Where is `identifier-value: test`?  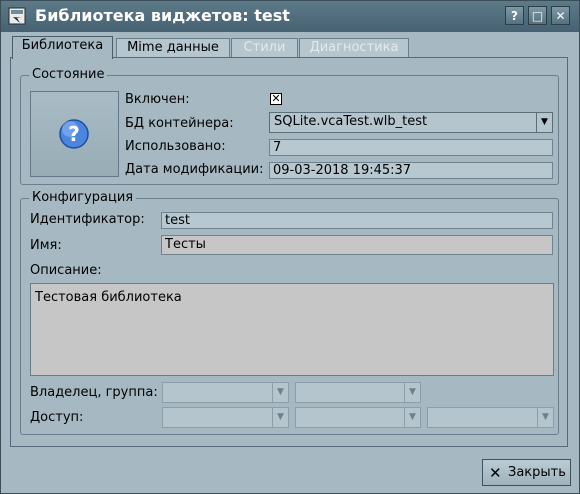
identifier-value: test is located at coordinates (357, 220).